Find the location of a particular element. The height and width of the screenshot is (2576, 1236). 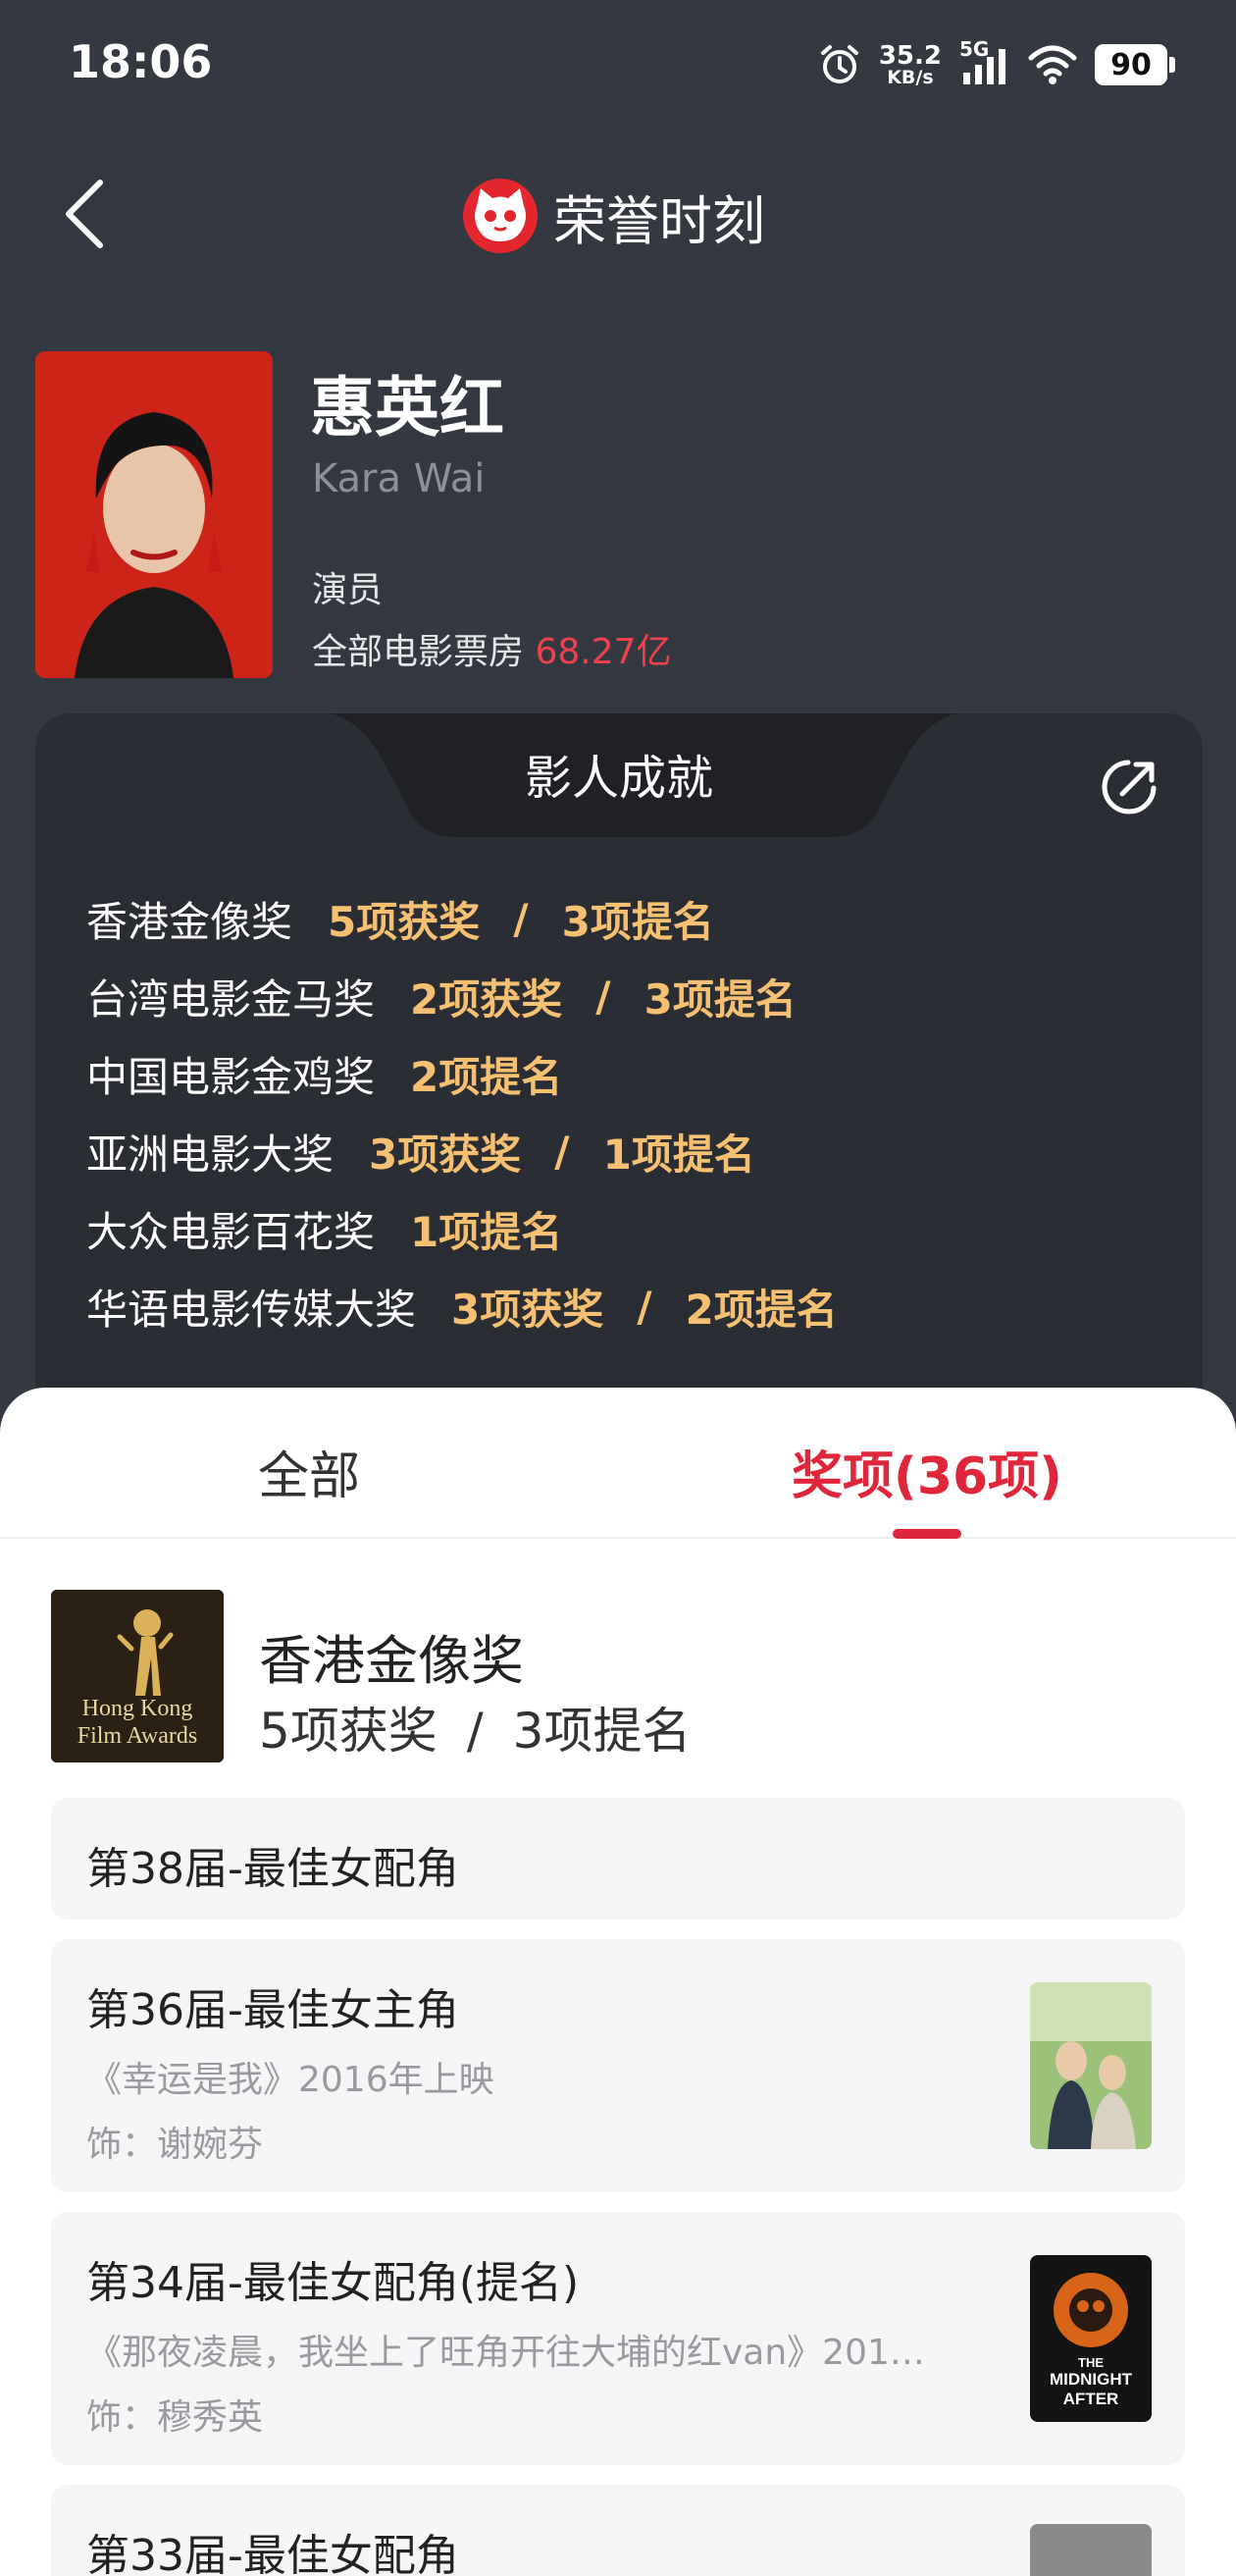

award-logo-text-1: Hong Kong is located at coordinates (137, 1708).